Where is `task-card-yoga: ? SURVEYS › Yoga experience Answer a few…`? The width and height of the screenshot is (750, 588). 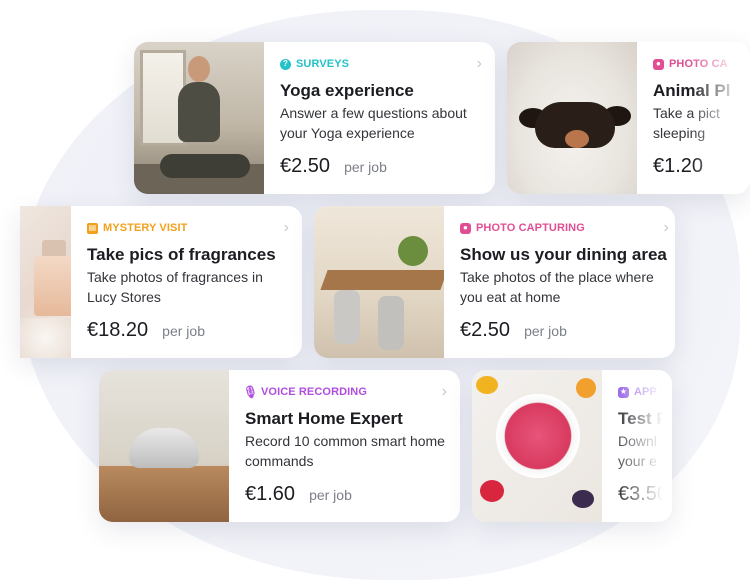 task-card-yoga: ? SURVEYS › Yoga experience Answer a few… is located at coordinates (314, 118).